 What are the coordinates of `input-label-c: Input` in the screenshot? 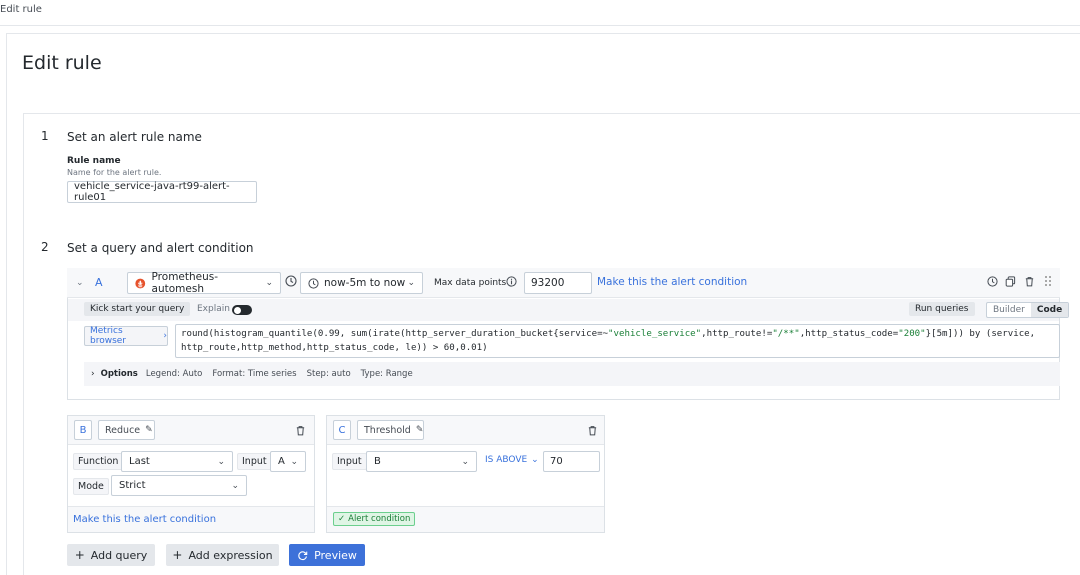 It's located at (349, 461).